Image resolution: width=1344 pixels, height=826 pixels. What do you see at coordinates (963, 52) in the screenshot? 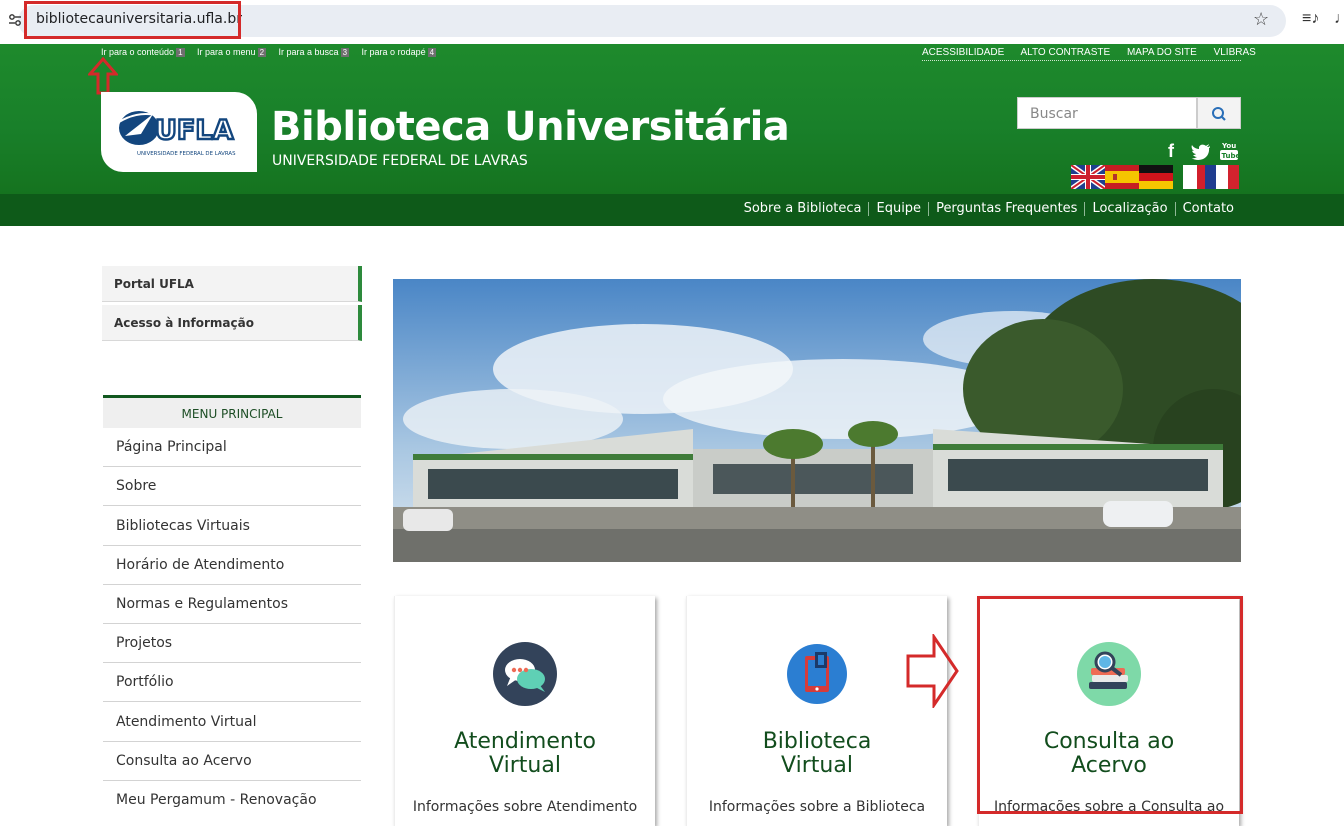
I see `accessibility-link: ACESSIBILIDADE` at bounding box center [963, 52].